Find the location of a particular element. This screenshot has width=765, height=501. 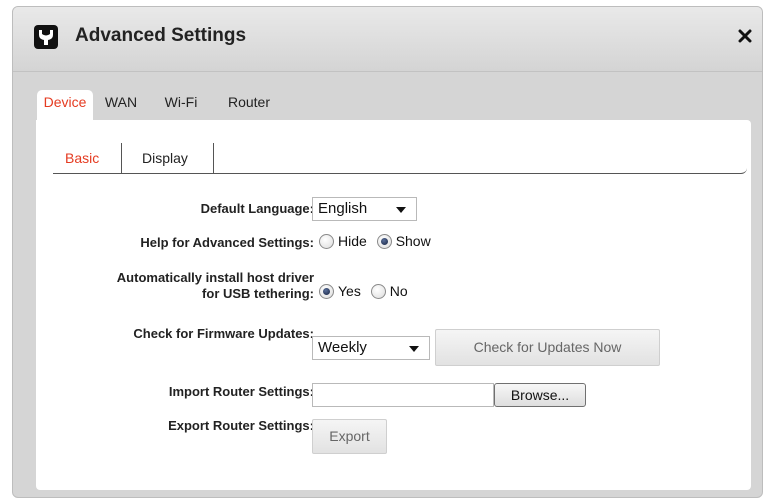

help-settings-radio-group: Hide Show is located at coordinates (378, 240).